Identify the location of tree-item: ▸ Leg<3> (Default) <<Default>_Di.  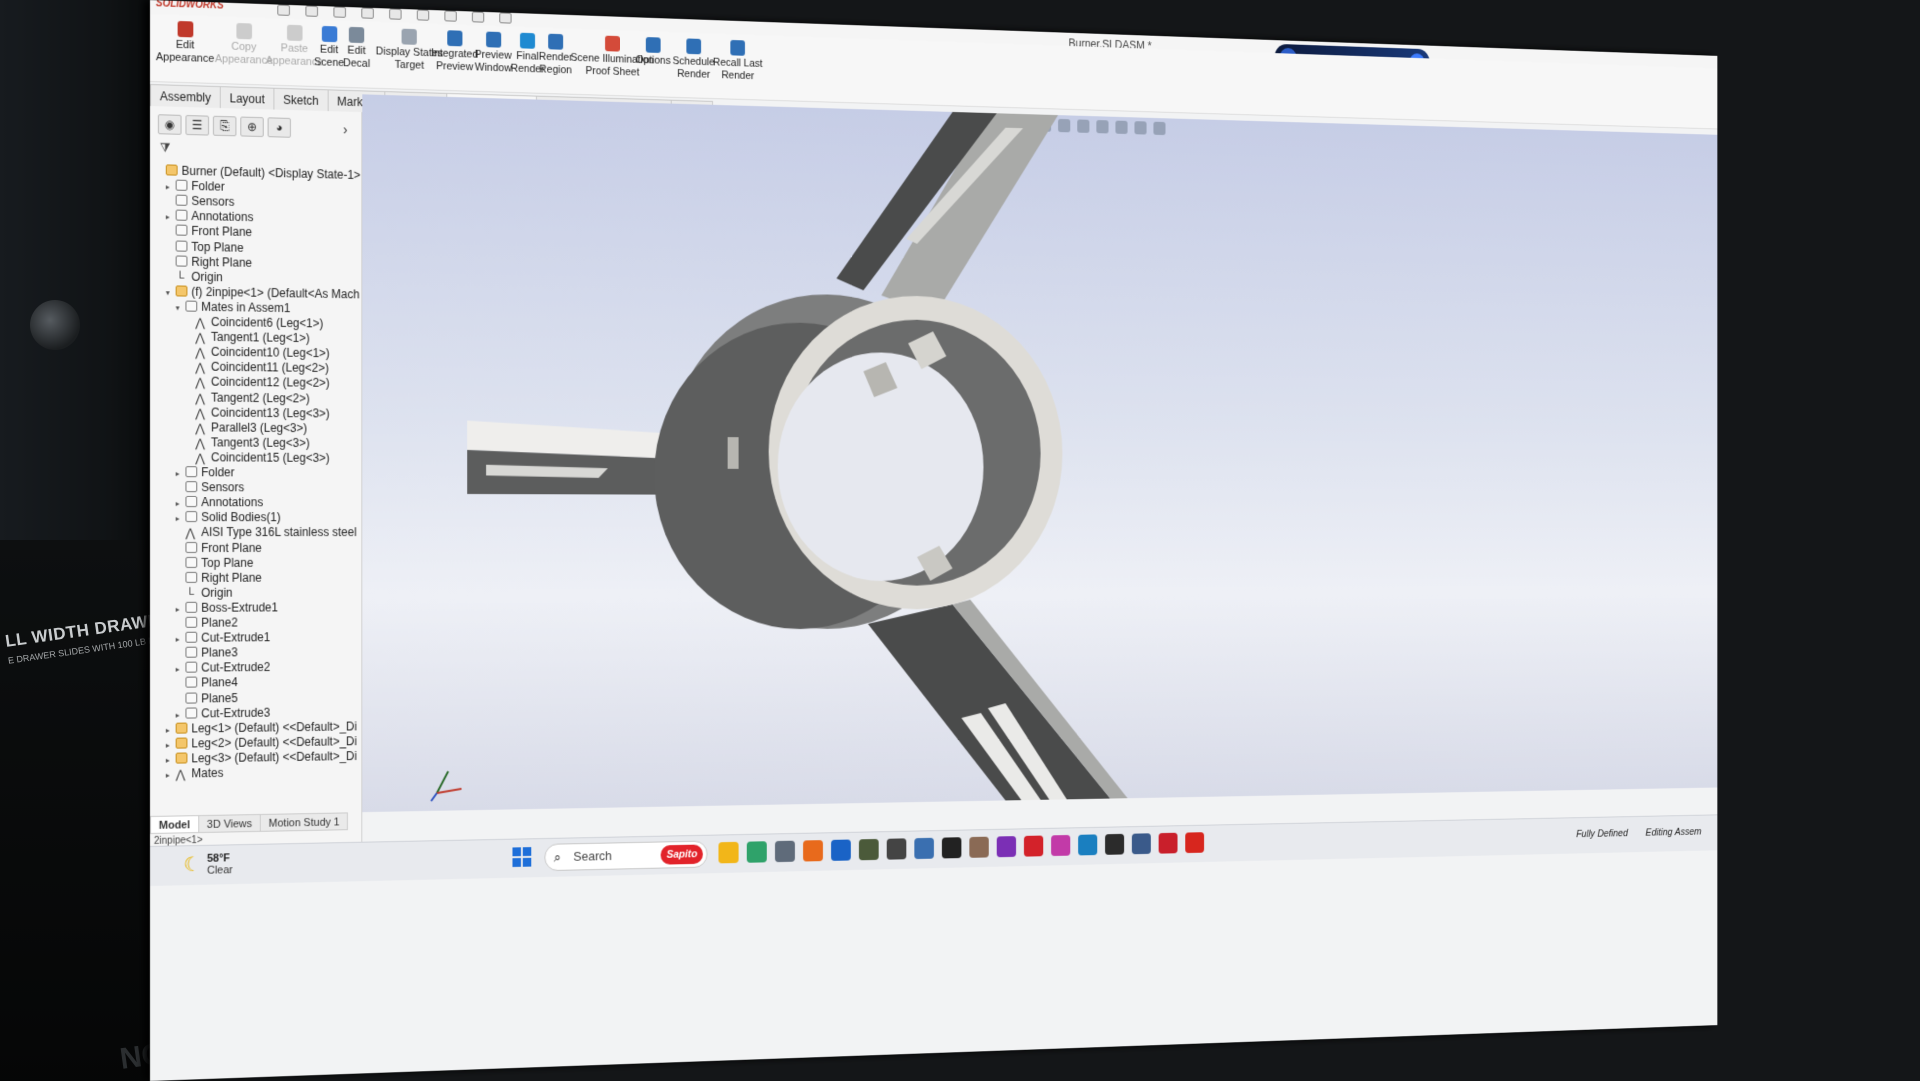
(261, 757).